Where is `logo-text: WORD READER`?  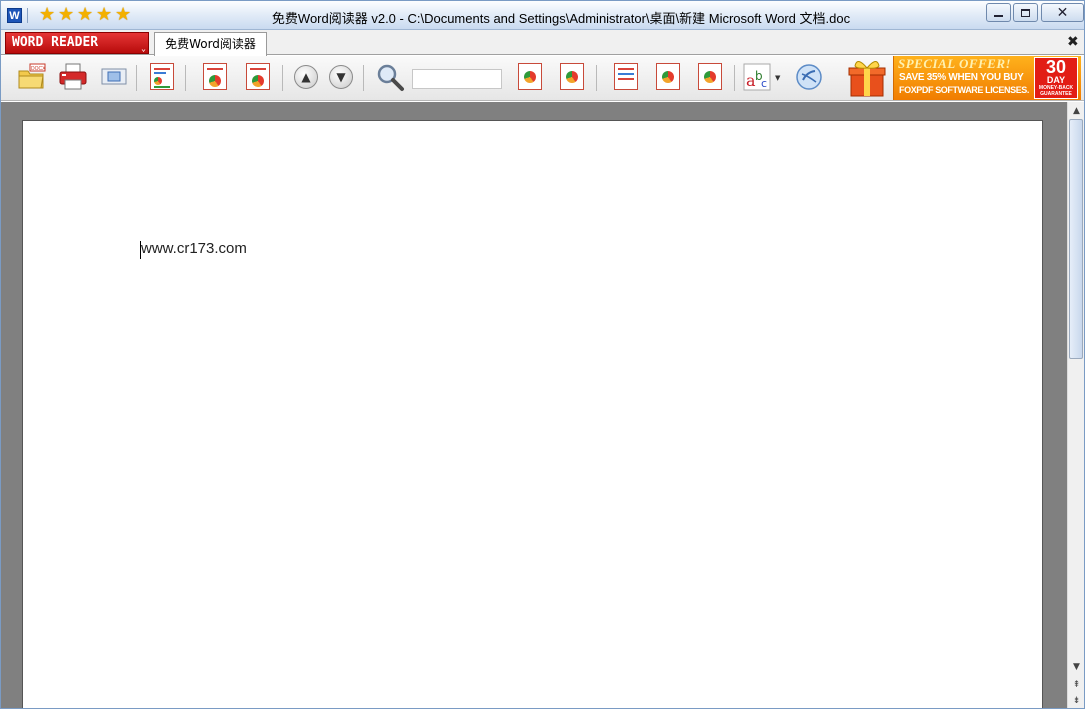 logo-text: WORD READER is located at coordinates (55, 42).